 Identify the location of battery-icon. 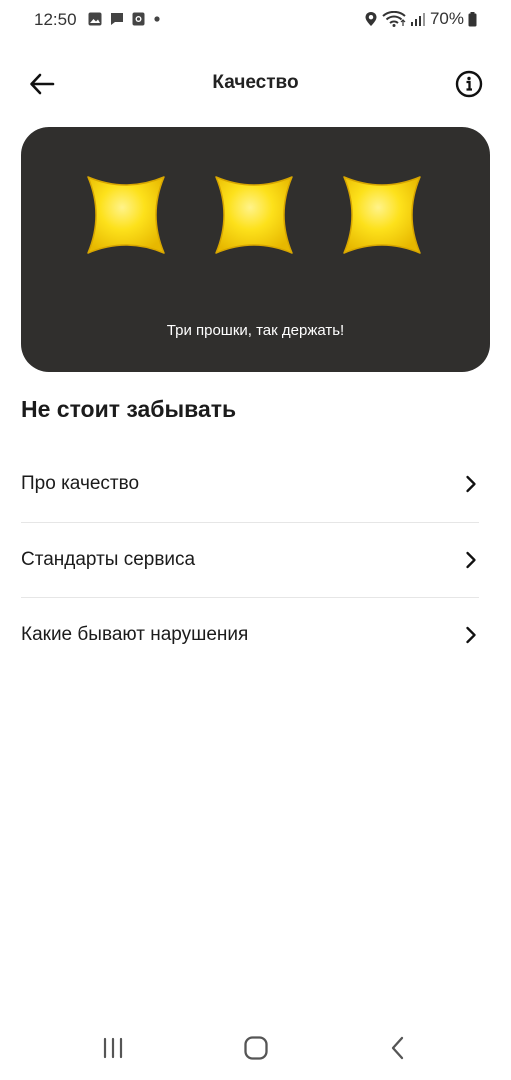
(472, 18).